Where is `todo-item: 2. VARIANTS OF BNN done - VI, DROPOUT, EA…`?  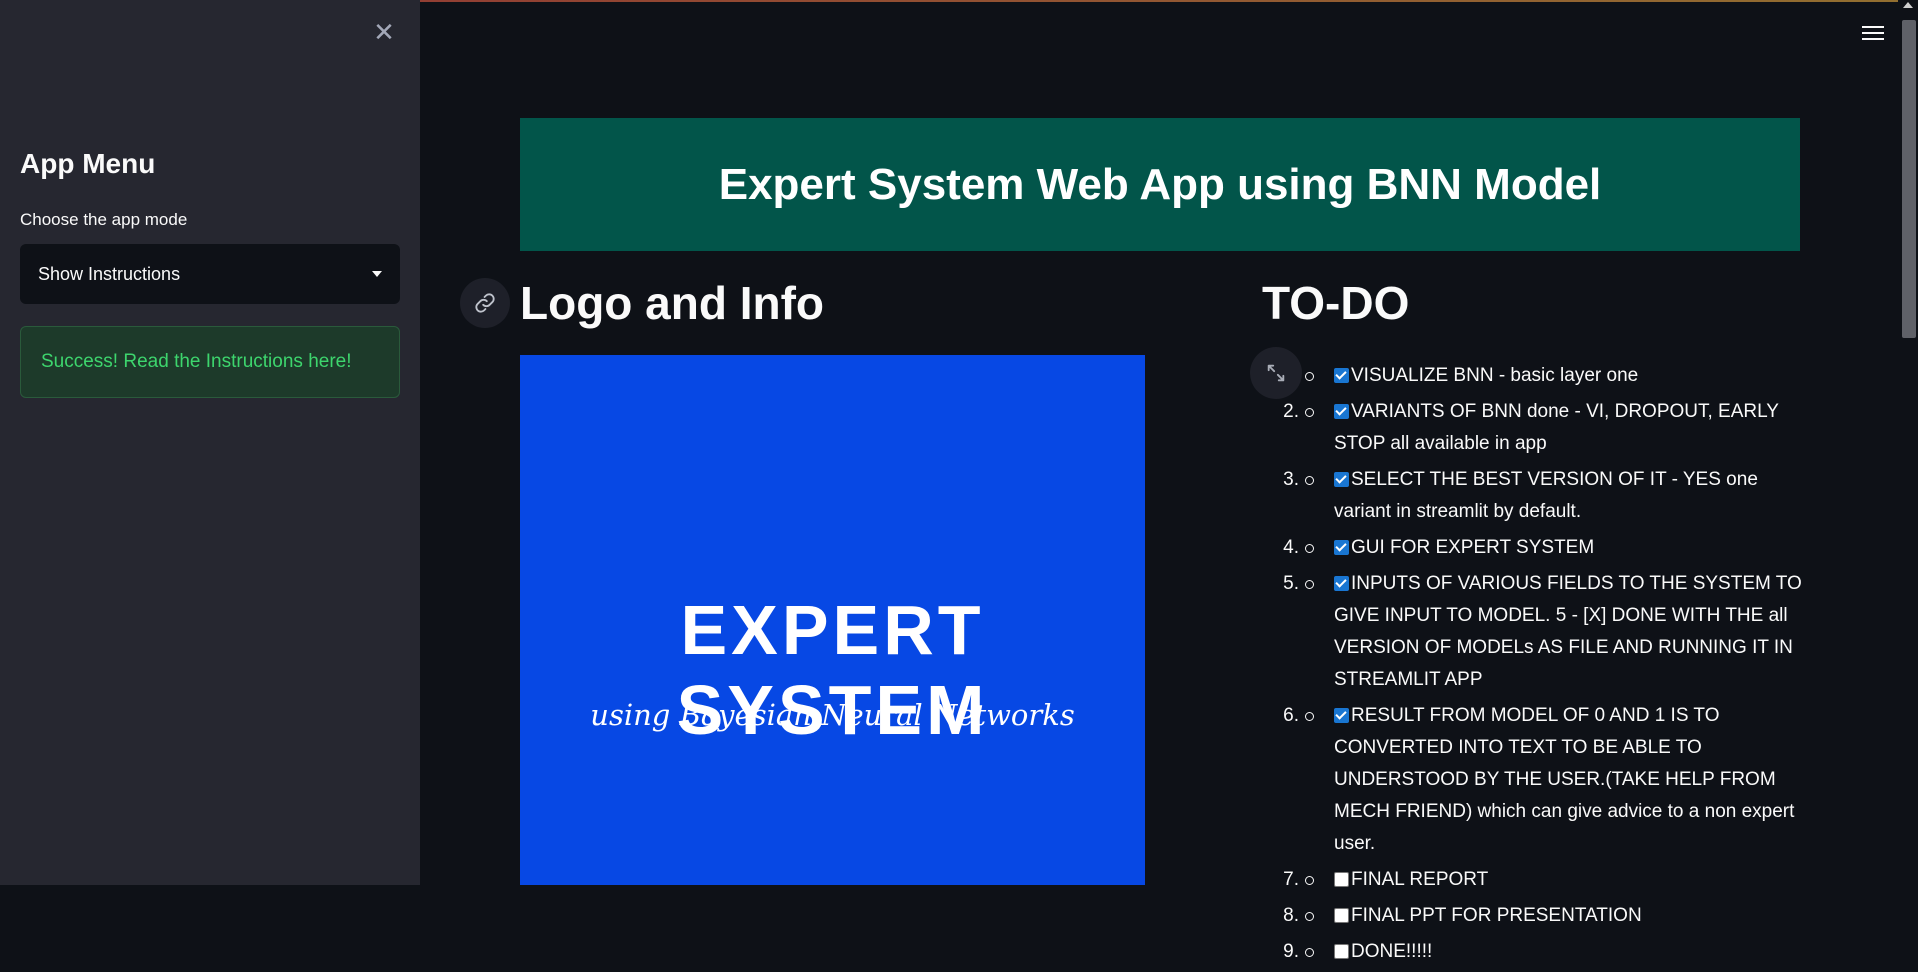
todo-item: 2. VARIANTS OF BNN done - VI, DROPOUT, EA… is located at coordinates (1532, 428).